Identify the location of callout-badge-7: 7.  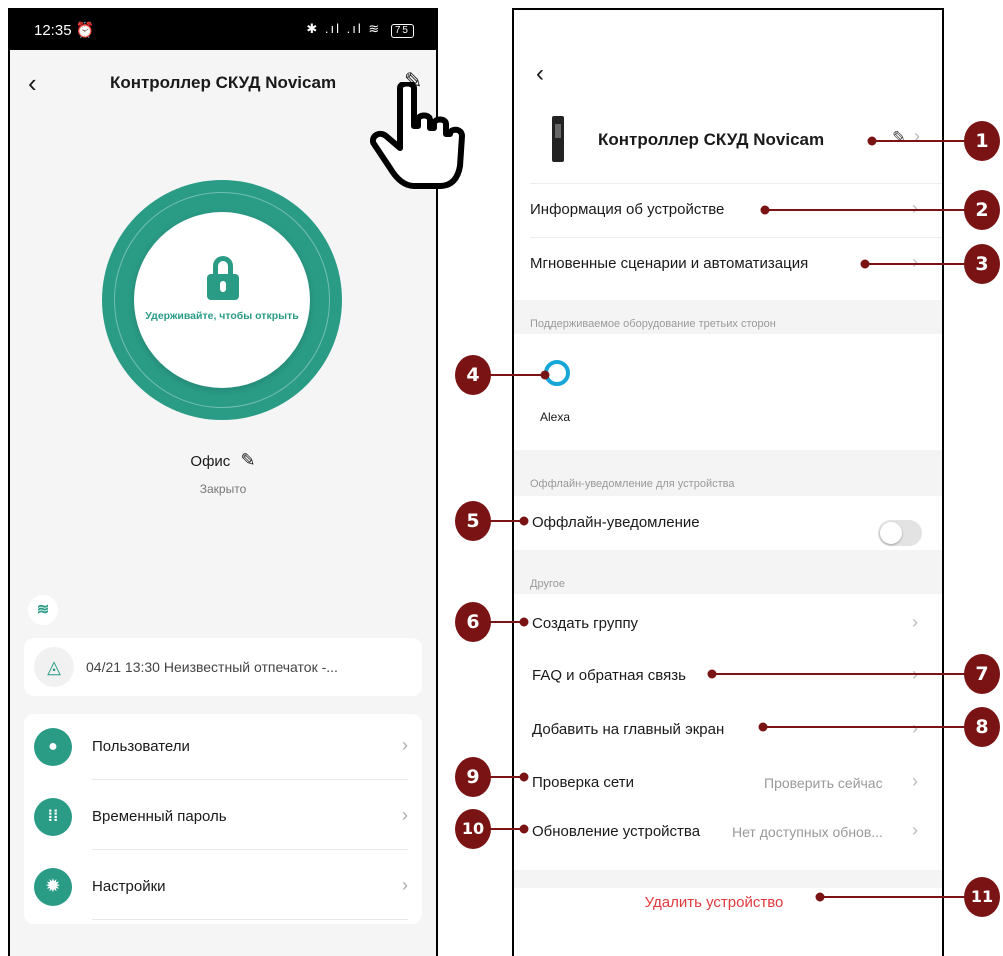
(982, 674).